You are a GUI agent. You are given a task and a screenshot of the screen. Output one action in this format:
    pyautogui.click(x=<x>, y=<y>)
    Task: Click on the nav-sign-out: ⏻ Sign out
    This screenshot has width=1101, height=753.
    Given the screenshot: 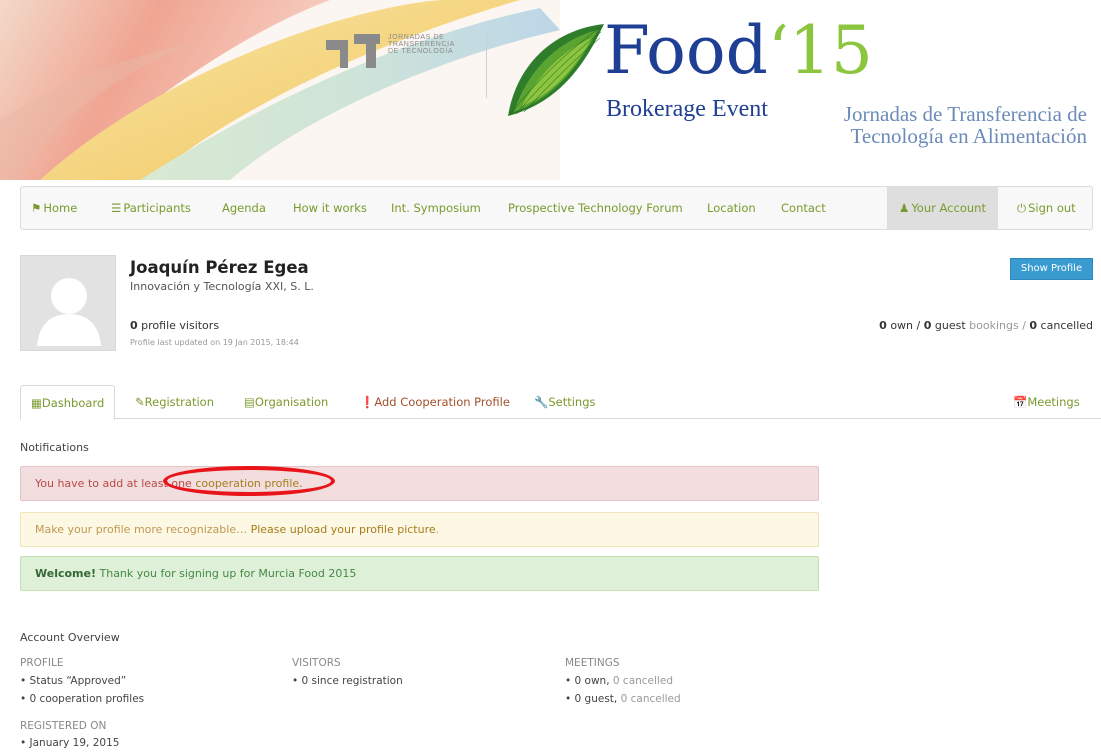 What is the action you would take?
    pyautogui.click(x=1046, y=208)
    